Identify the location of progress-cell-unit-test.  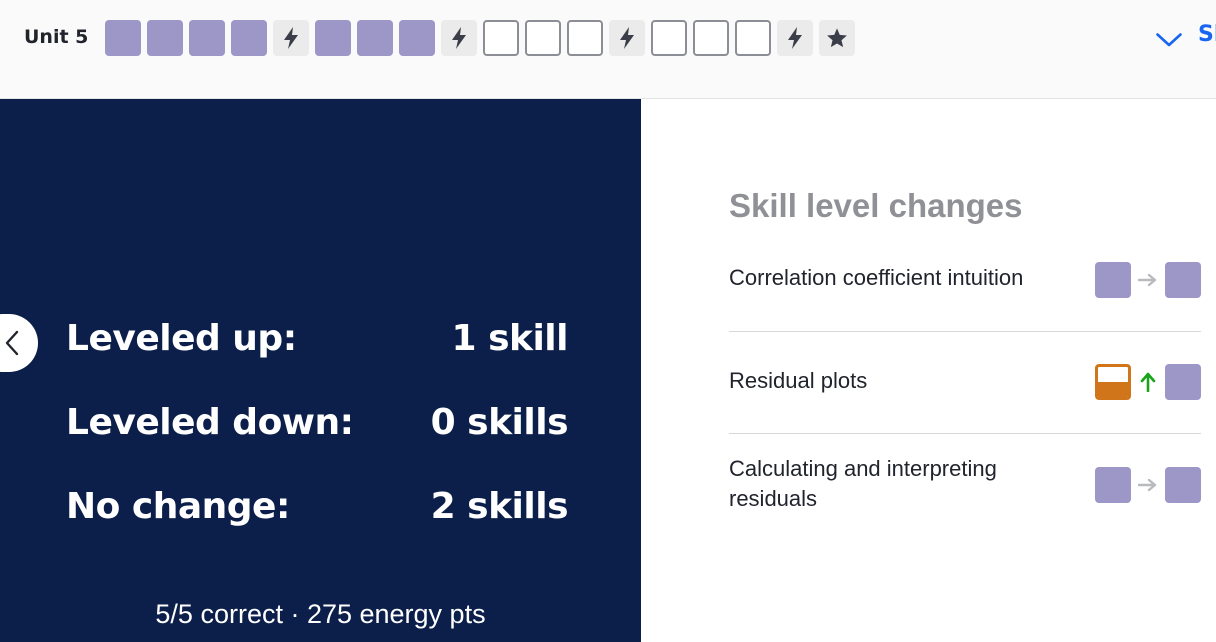
(837, 38).